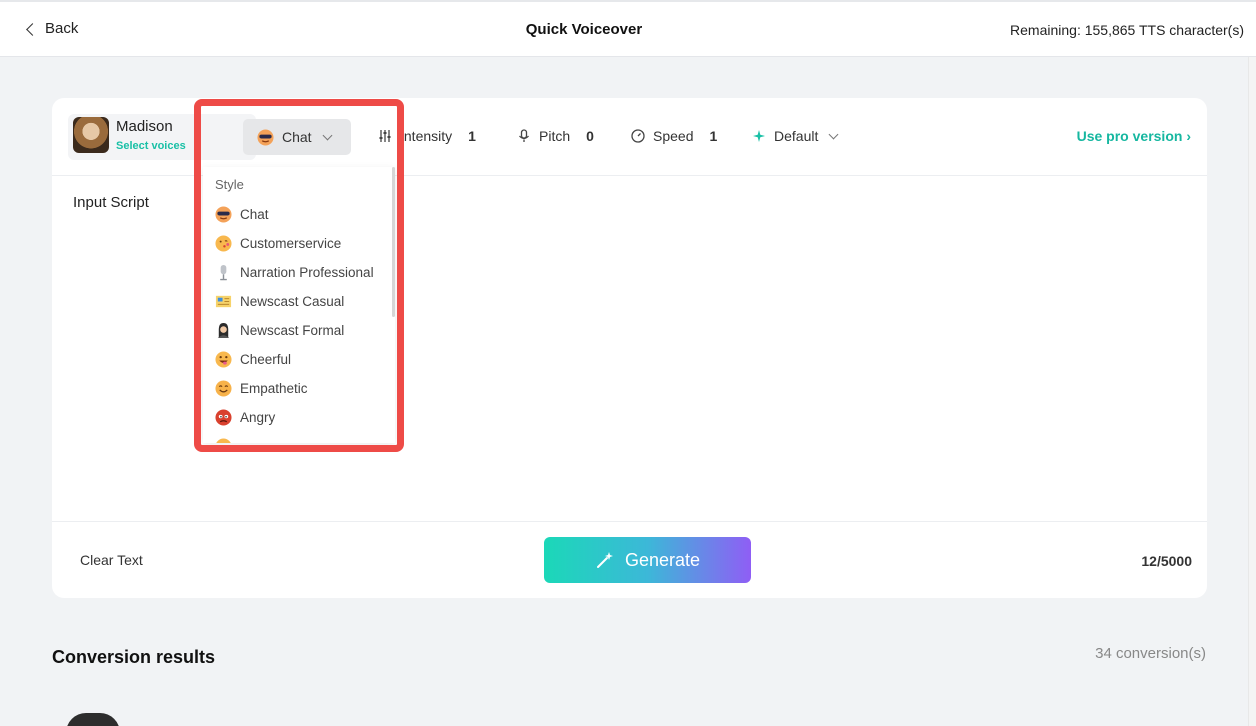  I want to click on pitch-control: Pitch 0, so click(555, 136).